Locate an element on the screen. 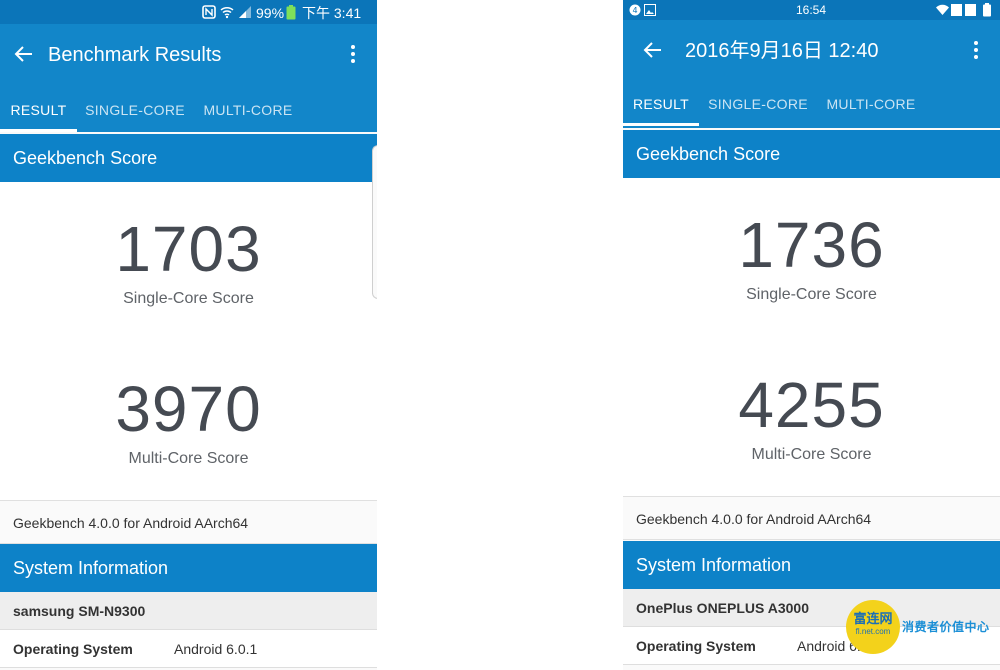  watermark-logo-text: 富连网 is located at coordinates (873, 618).